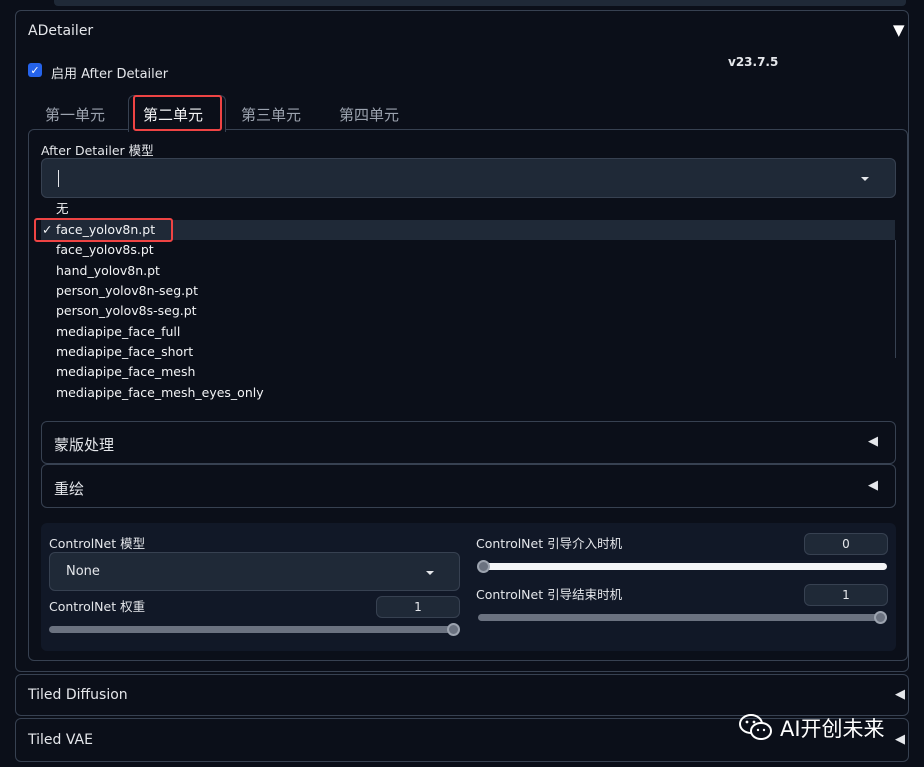 The width and height of the screenshot is (924, 767). Describe the element at coordinates (75, 114) in the screenshot. I see `tab-unit-1: 第一单元` at that location.